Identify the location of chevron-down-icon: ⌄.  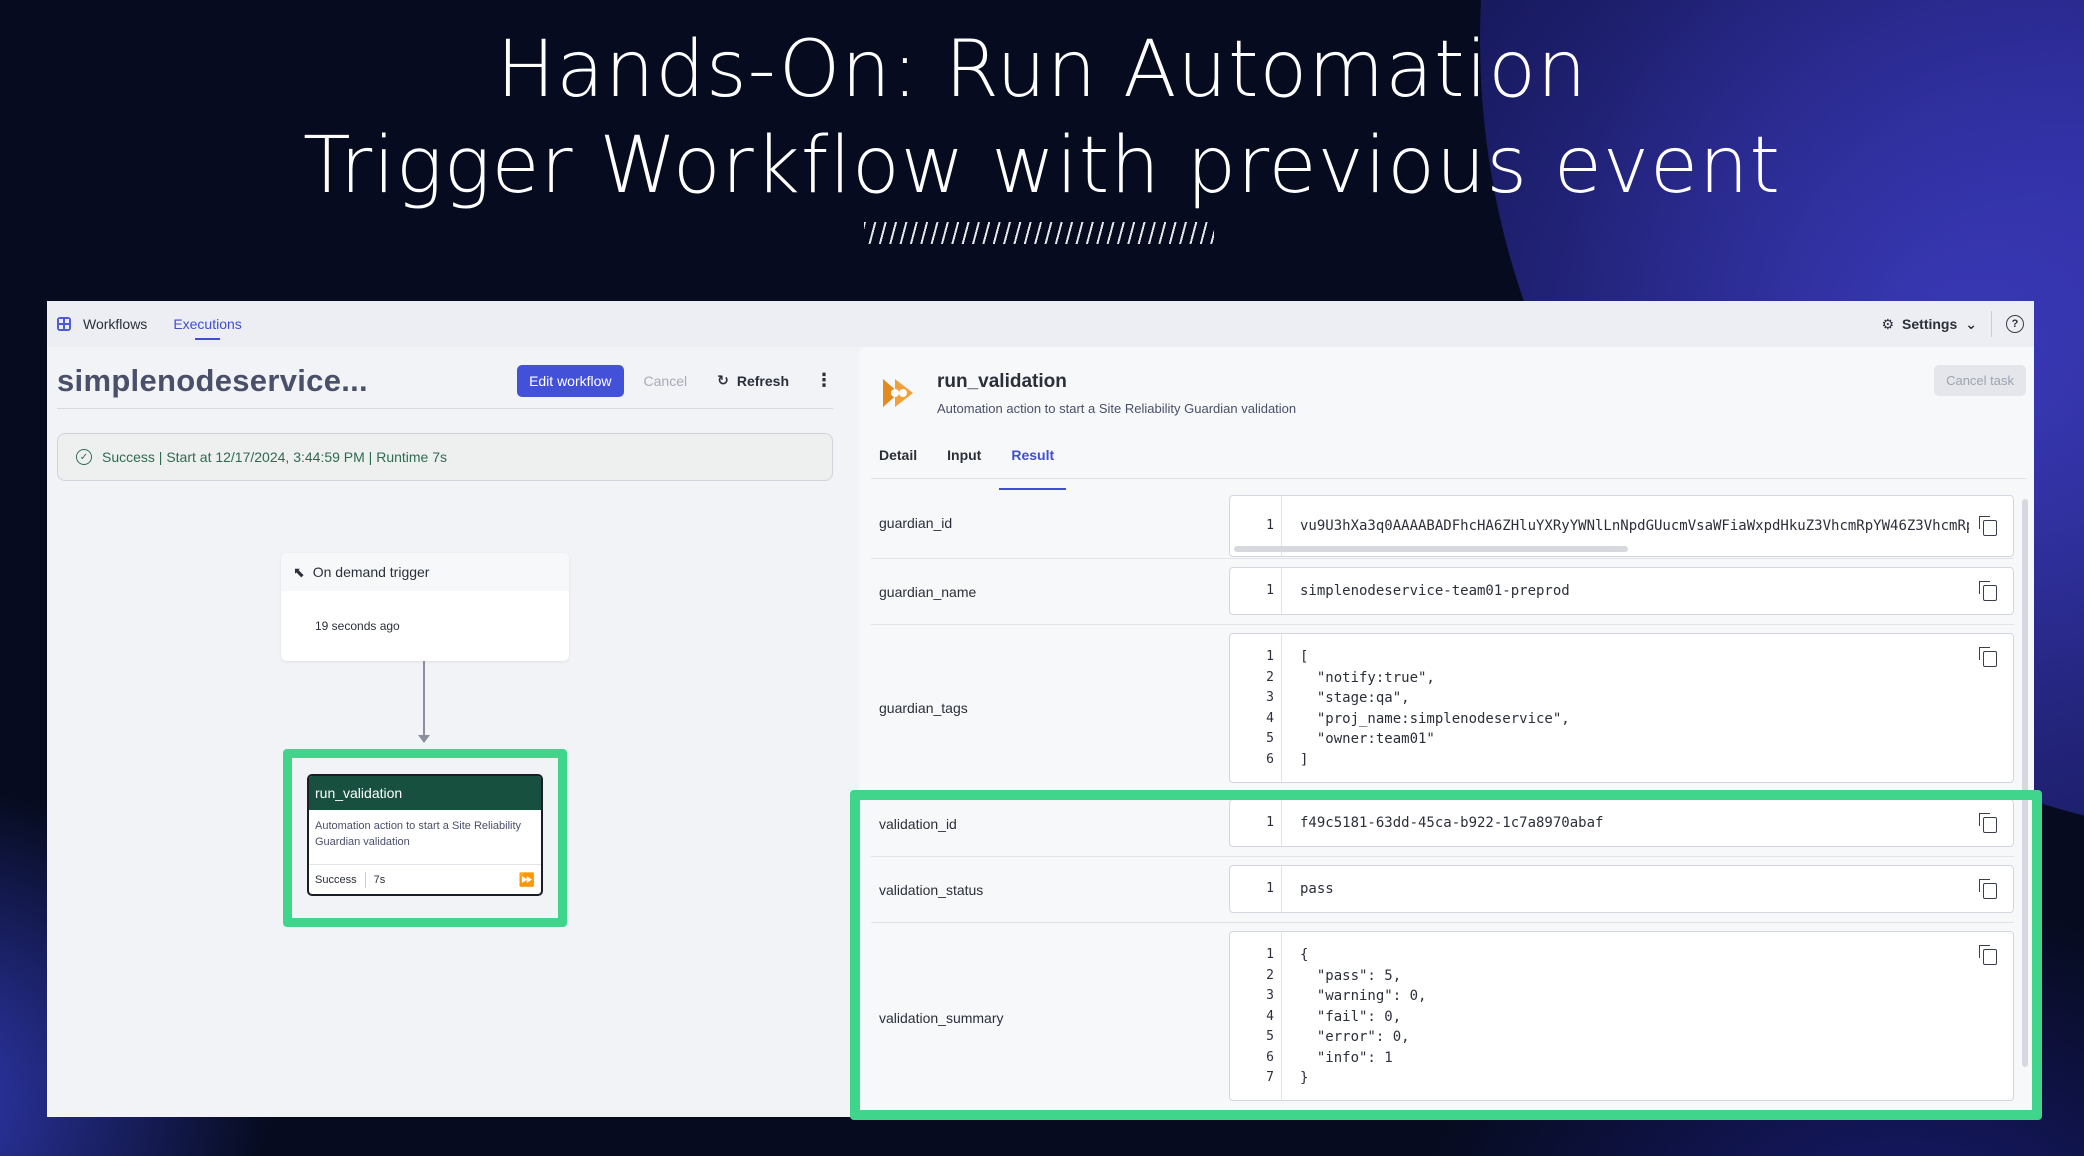
(1971, 323).